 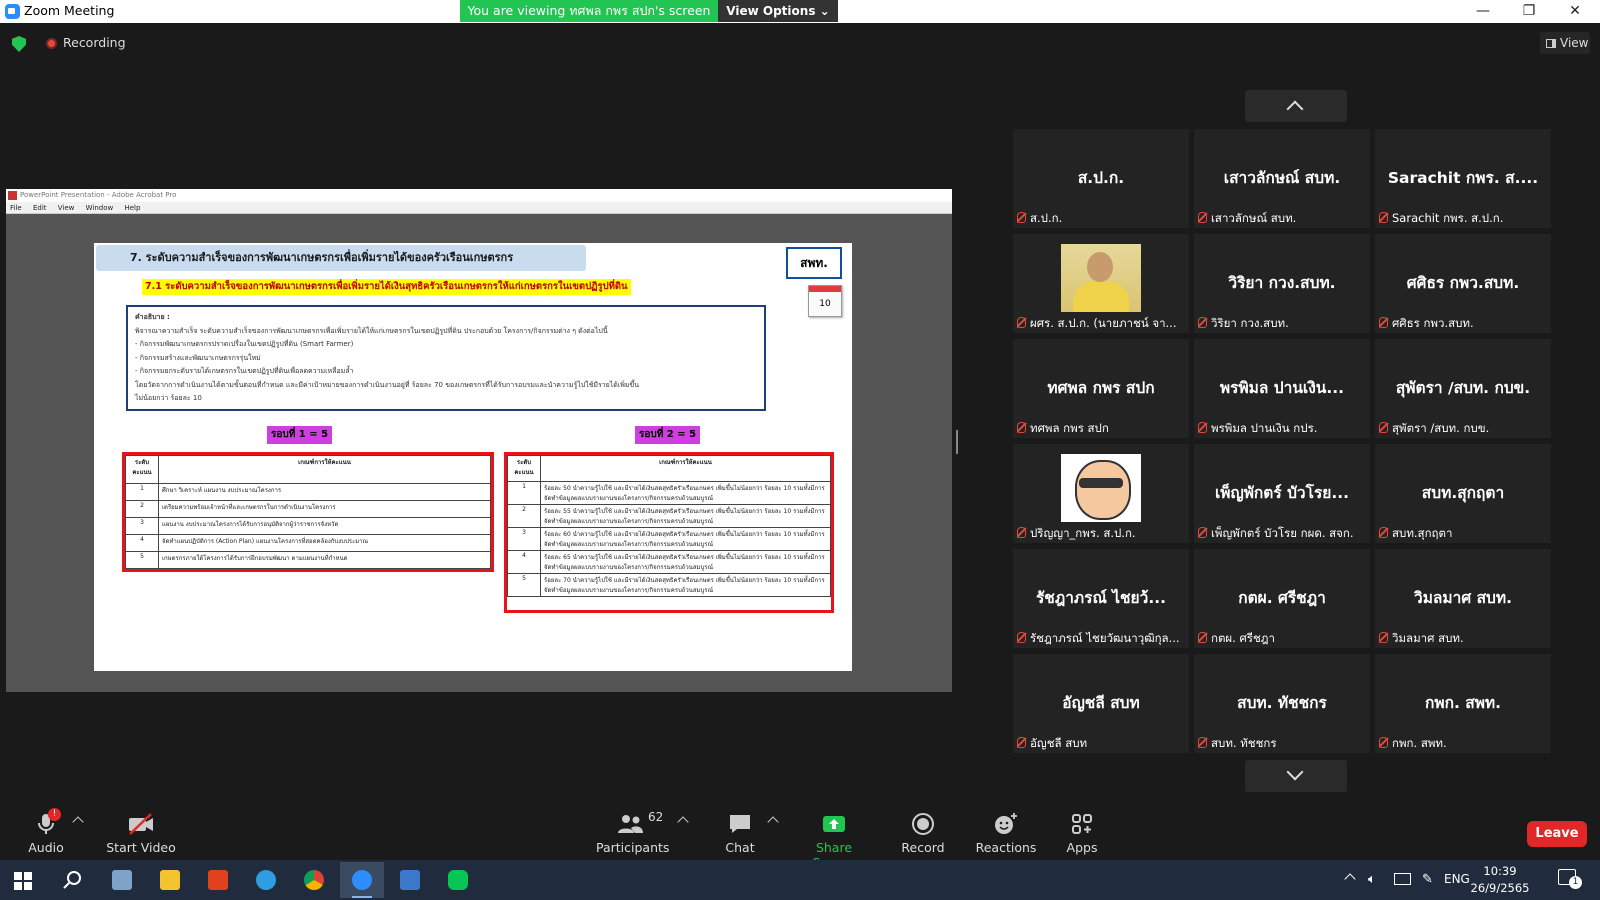 I want to click on participant-tile: ศศิธร กพว.สบท. ศศิธร กพว.สบท., so click(x=1463, y=283).